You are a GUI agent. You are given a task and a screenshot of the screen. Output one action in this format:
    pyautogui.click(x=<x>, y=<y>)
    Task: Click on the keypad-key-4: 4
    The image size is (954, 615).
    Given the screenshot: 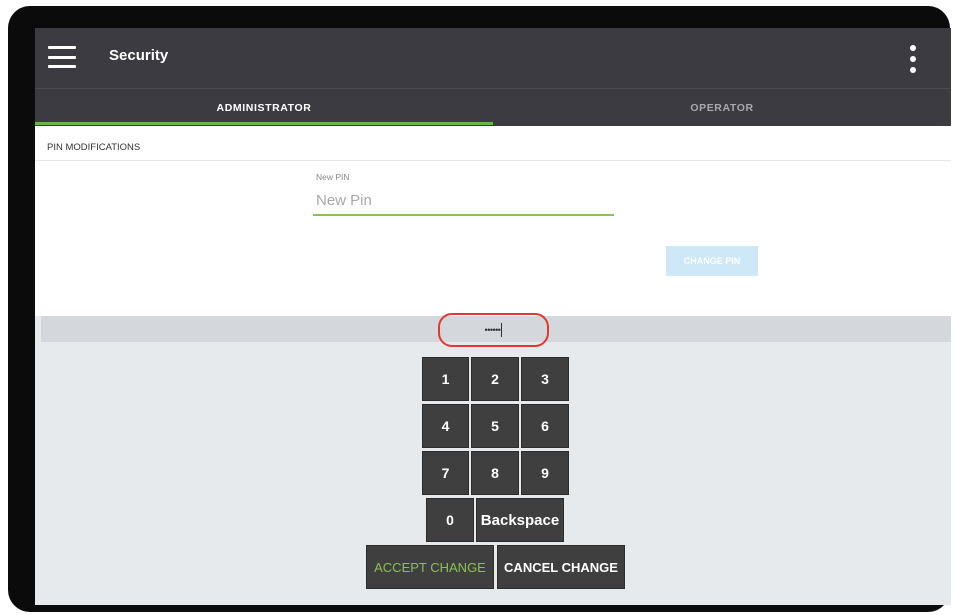 What is the action you would take?
    pyautogui.click(x=445, y=426)
    